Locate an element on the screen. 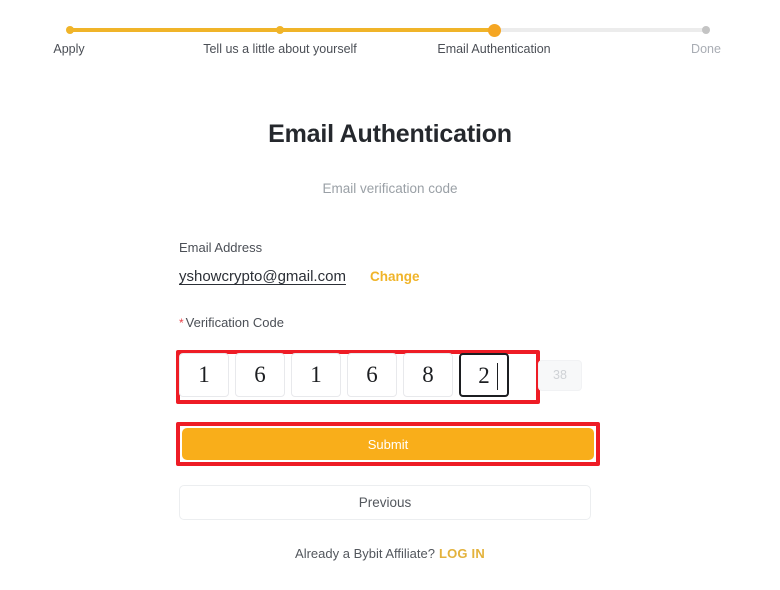 This screenshot has width=780, height=590. code-digit-5: 8 is located at coordinates (428, 375).